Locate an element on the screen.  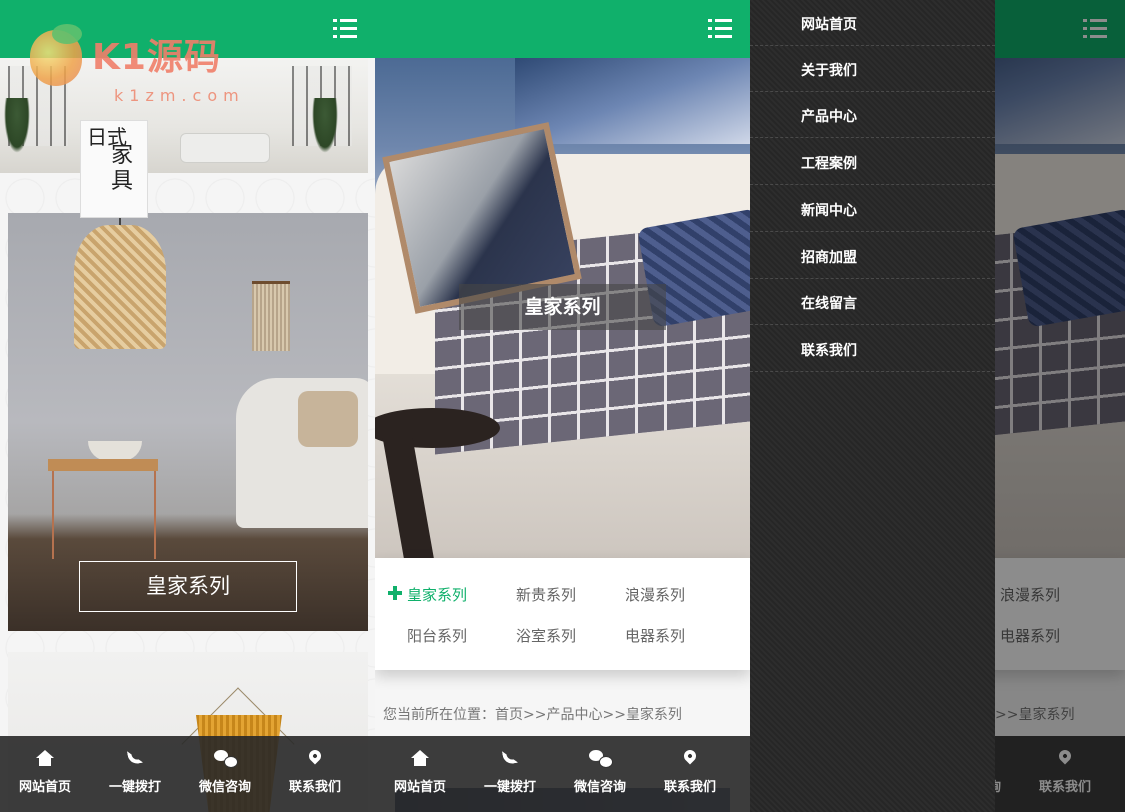
breadcrumb-current: 皇家系列 is located at coordinates (654, 715).